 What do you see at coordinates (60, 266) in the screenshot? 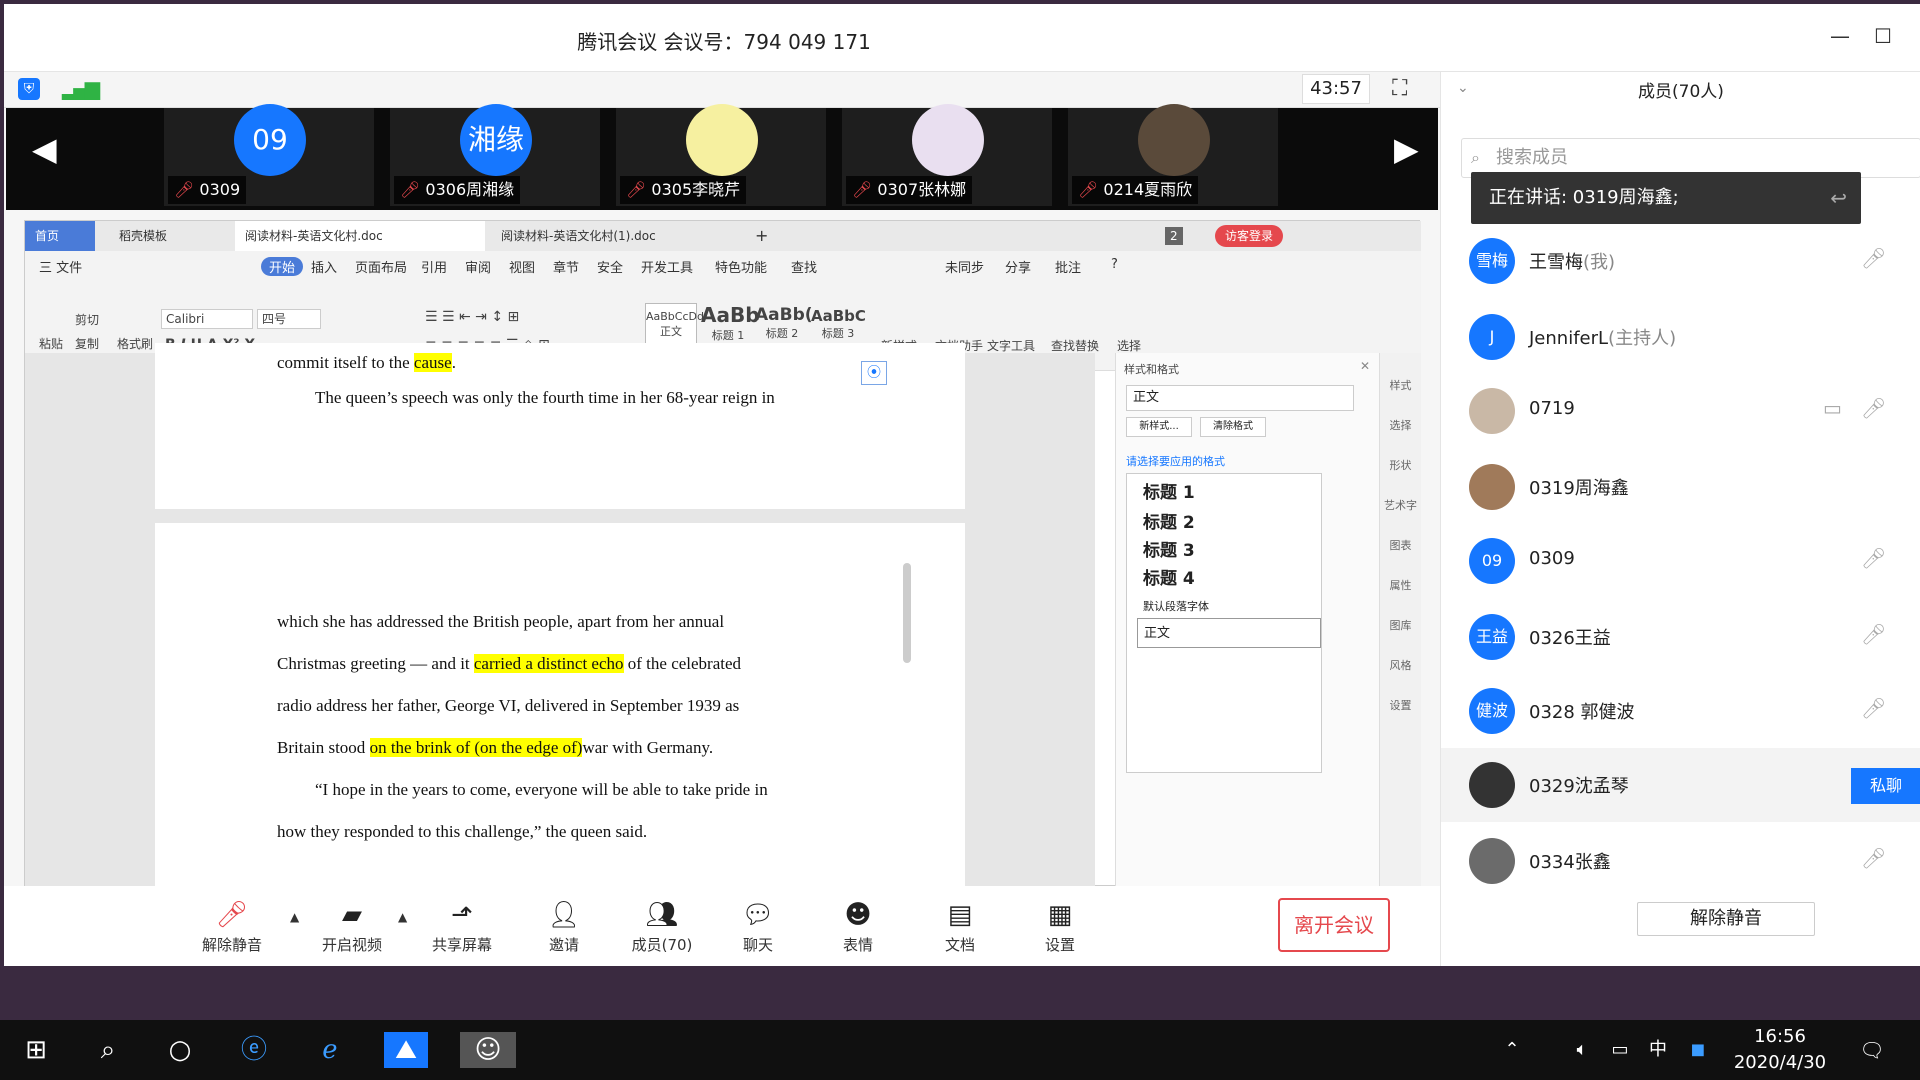
I see `menu-file: 三 文件` at bounding box center [60, 266].